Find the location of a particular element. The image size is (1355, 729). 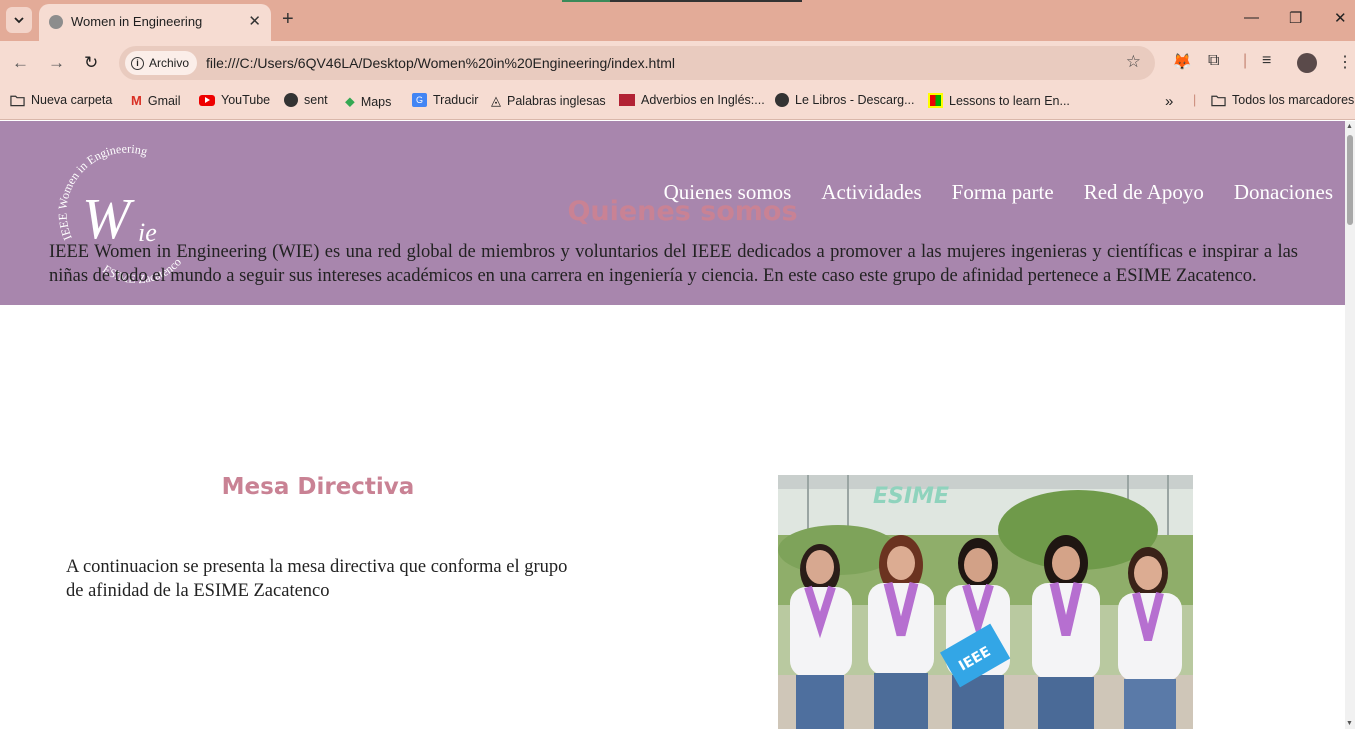

back-button: ← is located at coordinates (20, 63).